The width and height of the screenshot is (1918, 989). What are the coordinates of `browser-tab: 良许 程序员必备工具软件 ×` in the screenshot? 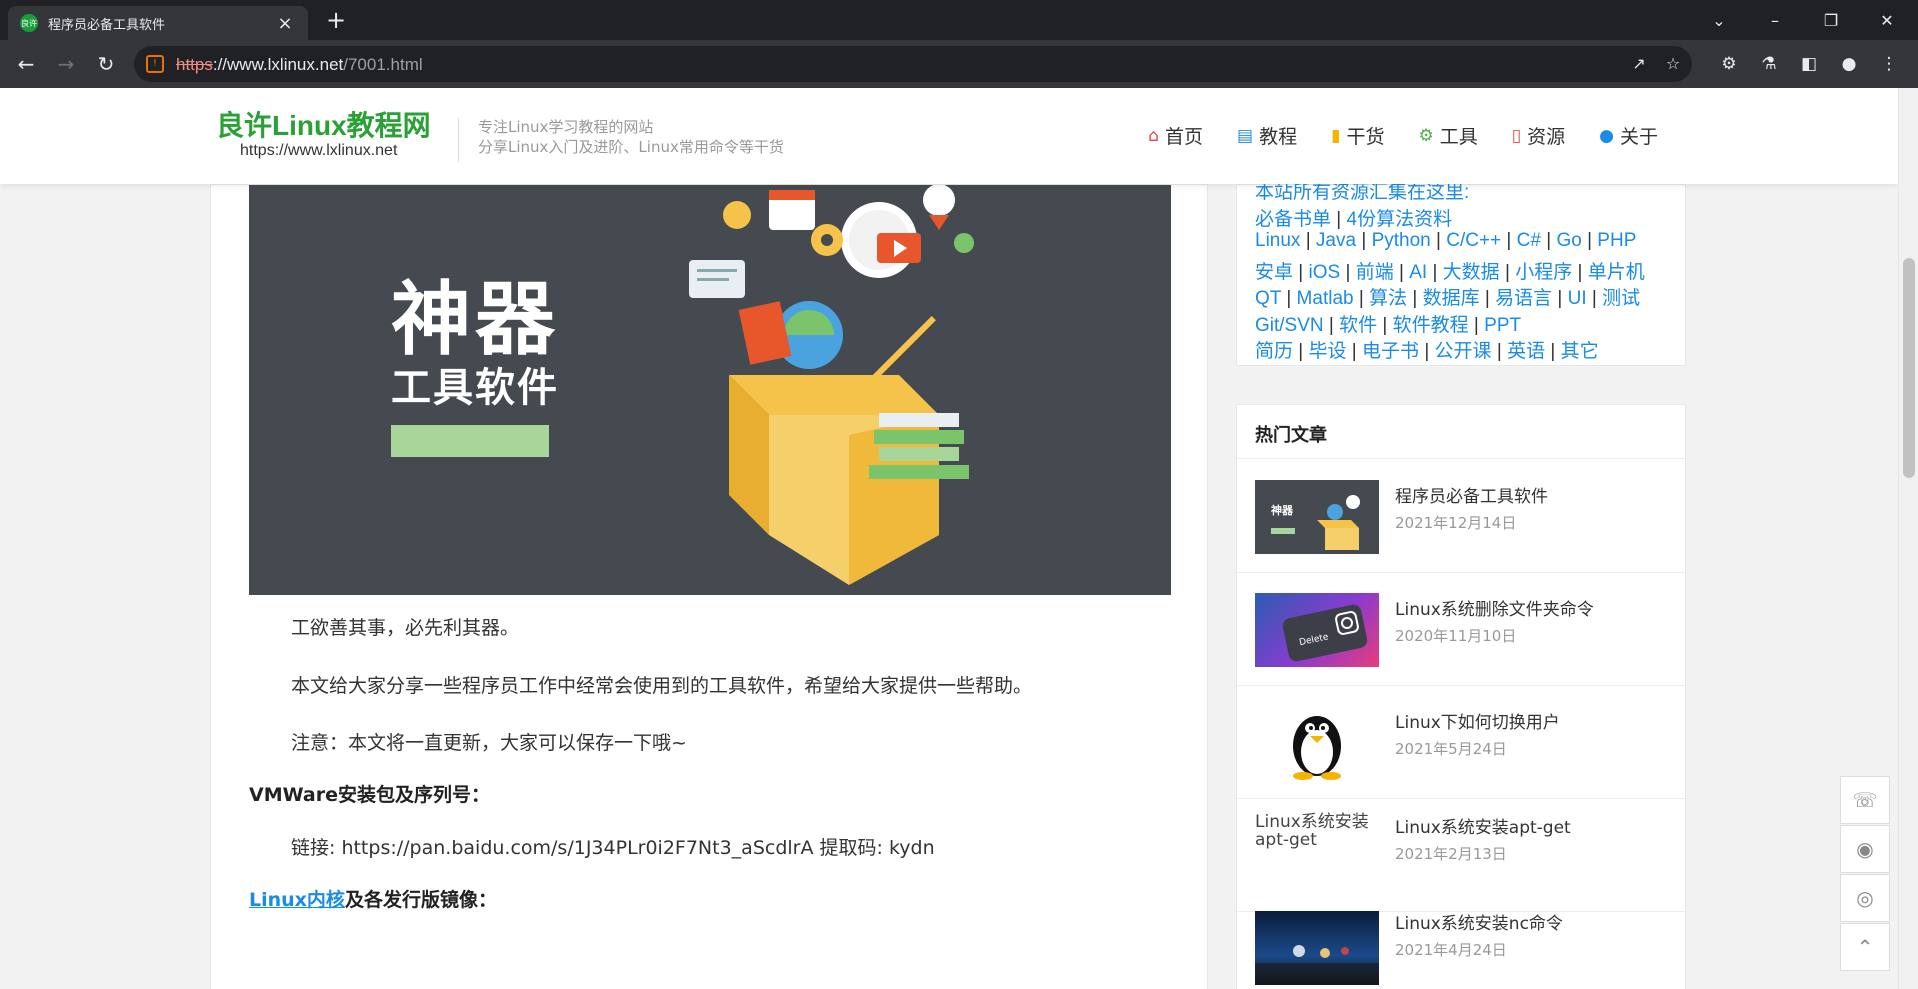 It's located at (158, 23).